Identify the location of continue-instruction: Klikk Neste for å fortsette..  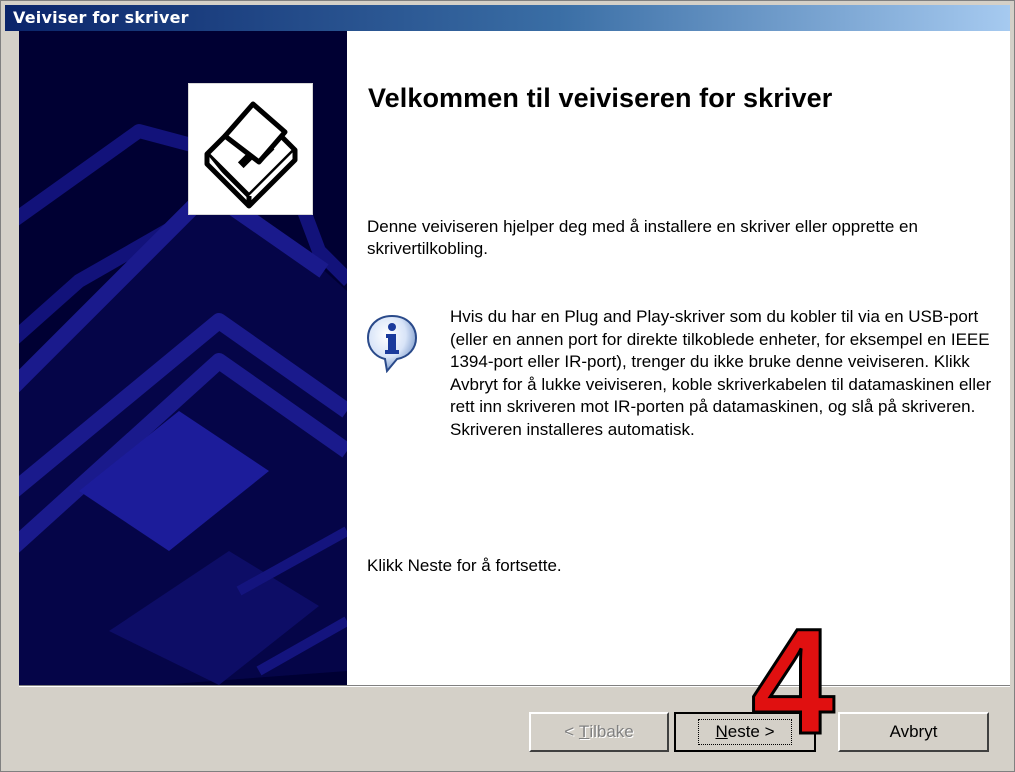
(464, 565).